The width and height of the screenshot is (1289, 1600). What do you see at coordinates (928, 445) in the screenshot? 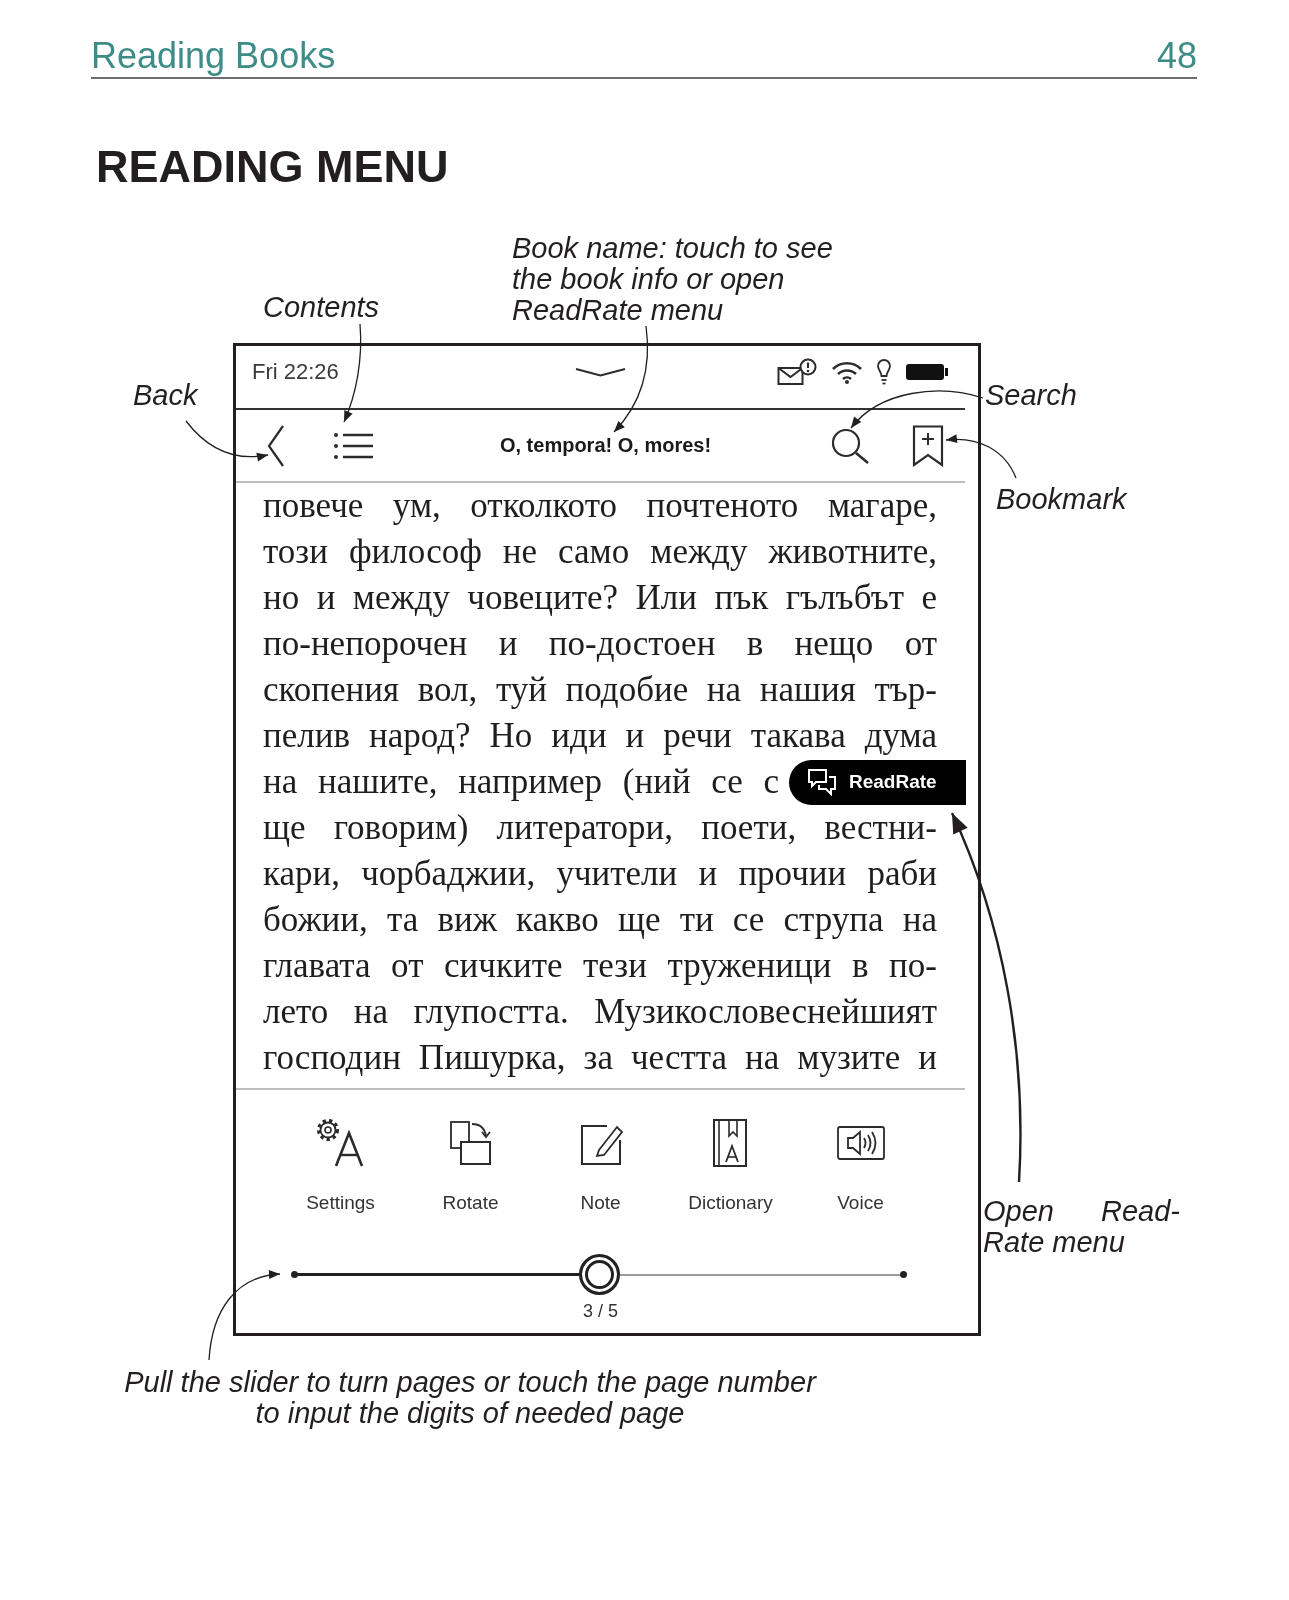
I see `bookmark-plus-icon` at bounding box center [928, 445].